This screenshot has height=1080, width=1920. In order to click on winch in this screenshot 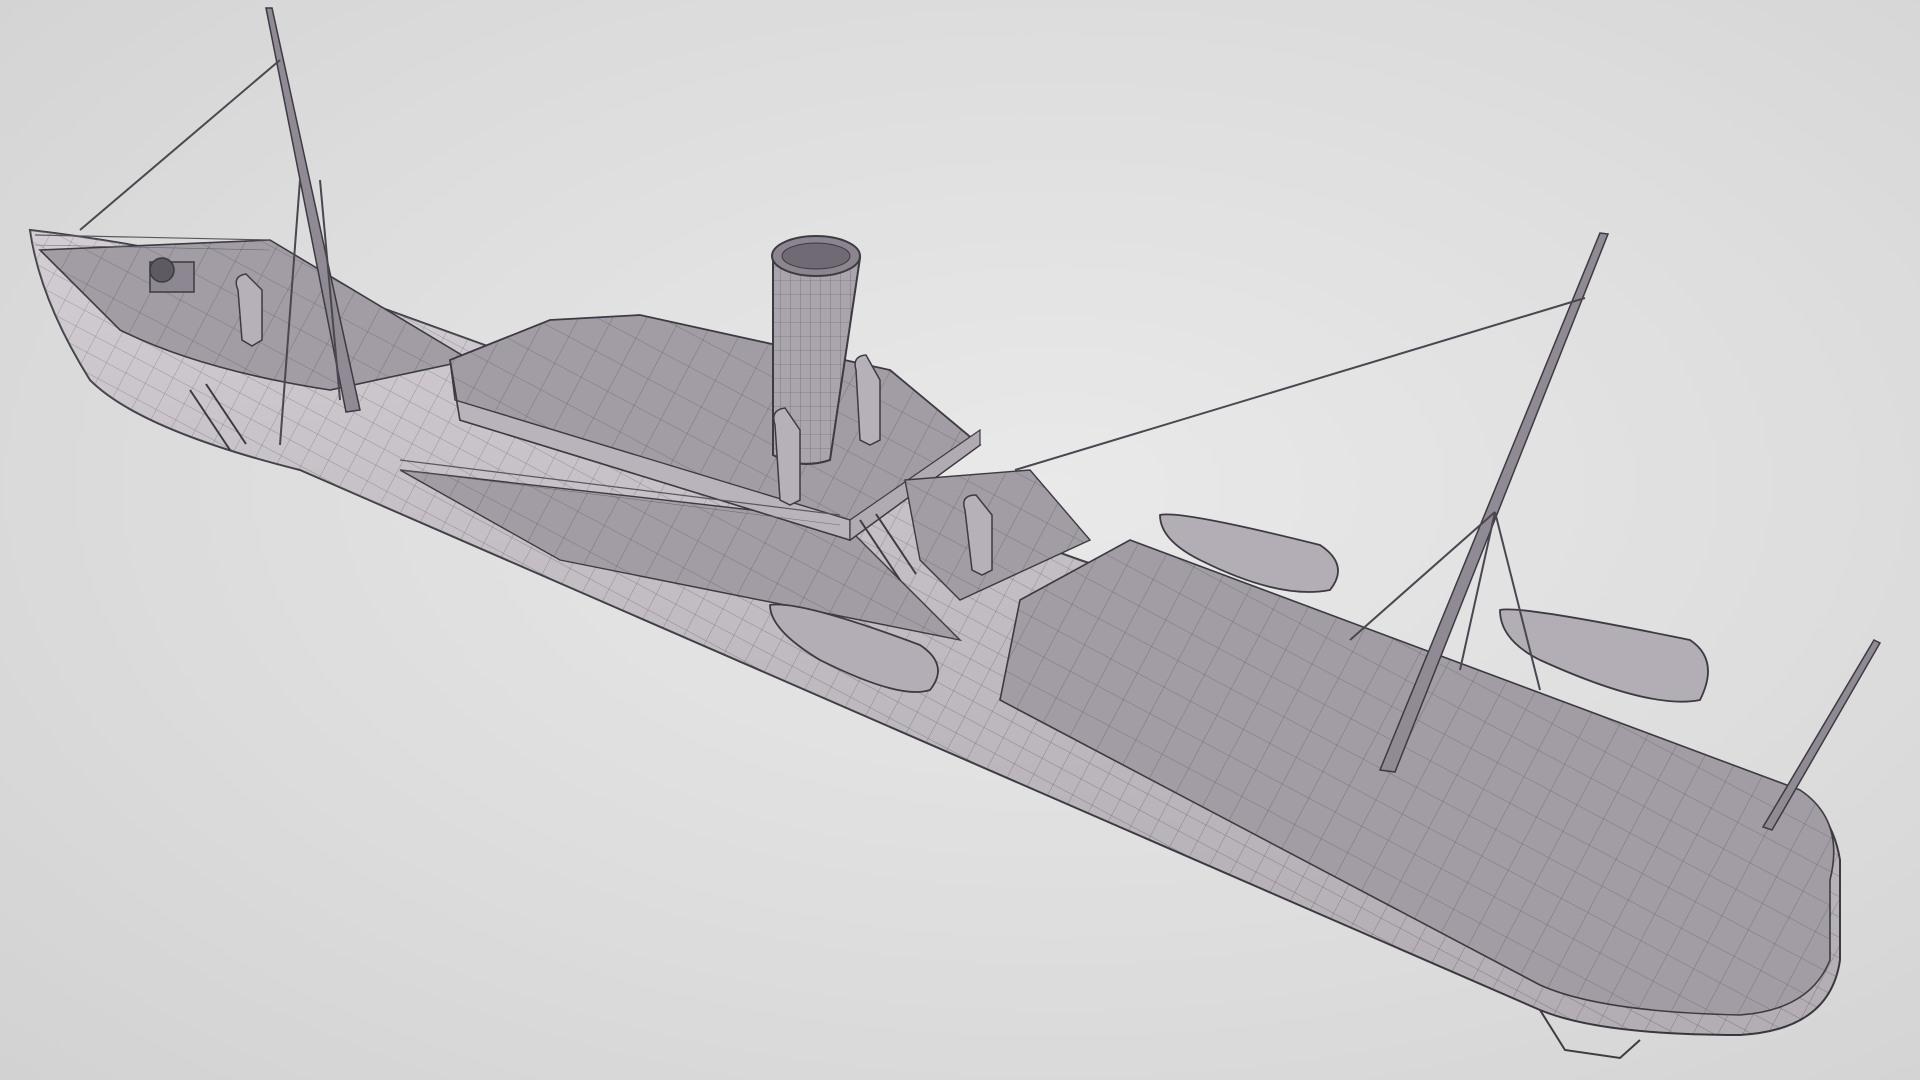, I will do `click(172, 275)`.